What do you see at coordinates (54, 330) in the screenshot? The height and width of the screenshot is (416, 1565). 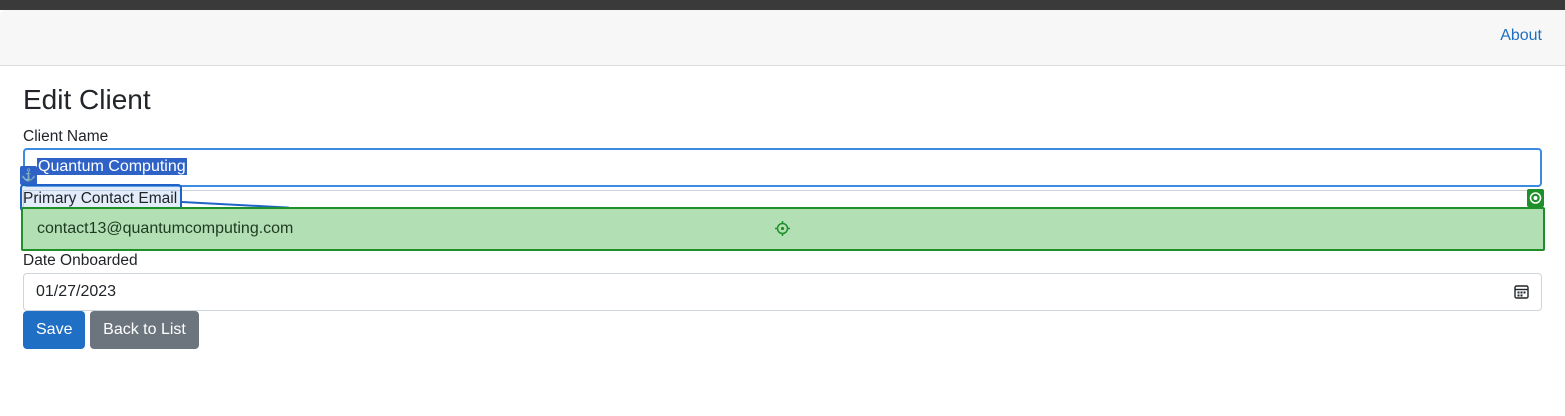 I see `save-button: Save` at bounding box center [54, 330].